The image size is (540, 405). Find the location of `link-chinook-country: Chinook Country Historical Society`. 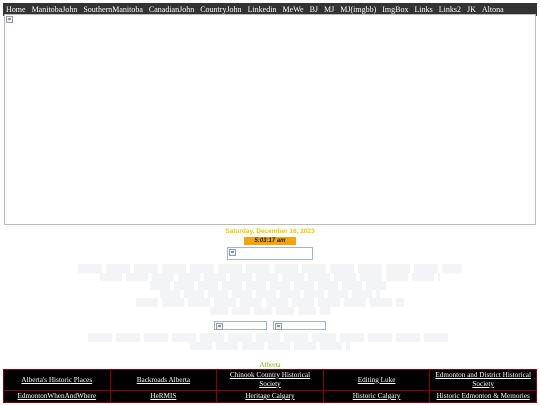

link-chinook-country: Chinook Country Historical Society is located at coordinates (270, 379).